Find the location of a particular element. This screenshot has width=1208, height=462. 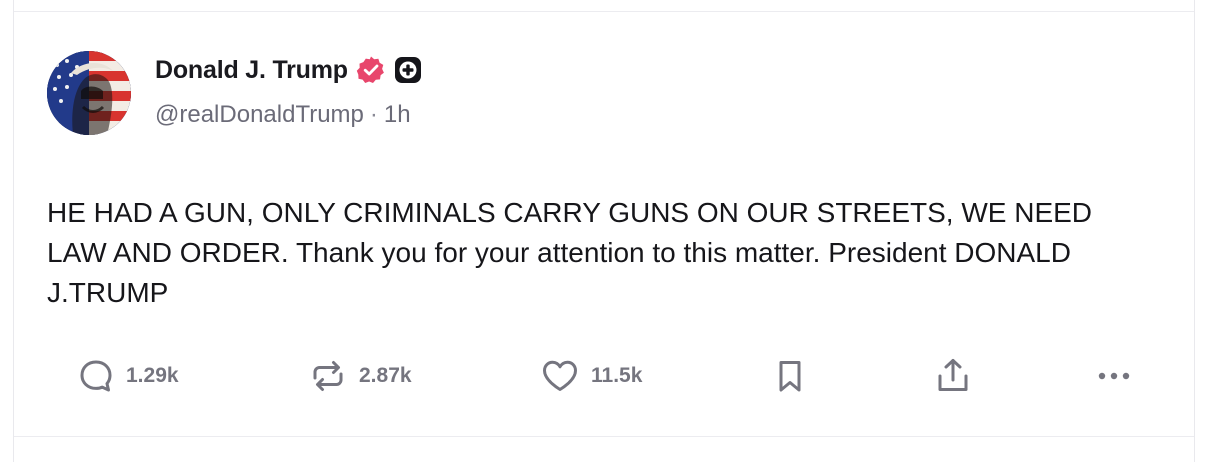

bookmark-icon is located at coordinates (790, 376).